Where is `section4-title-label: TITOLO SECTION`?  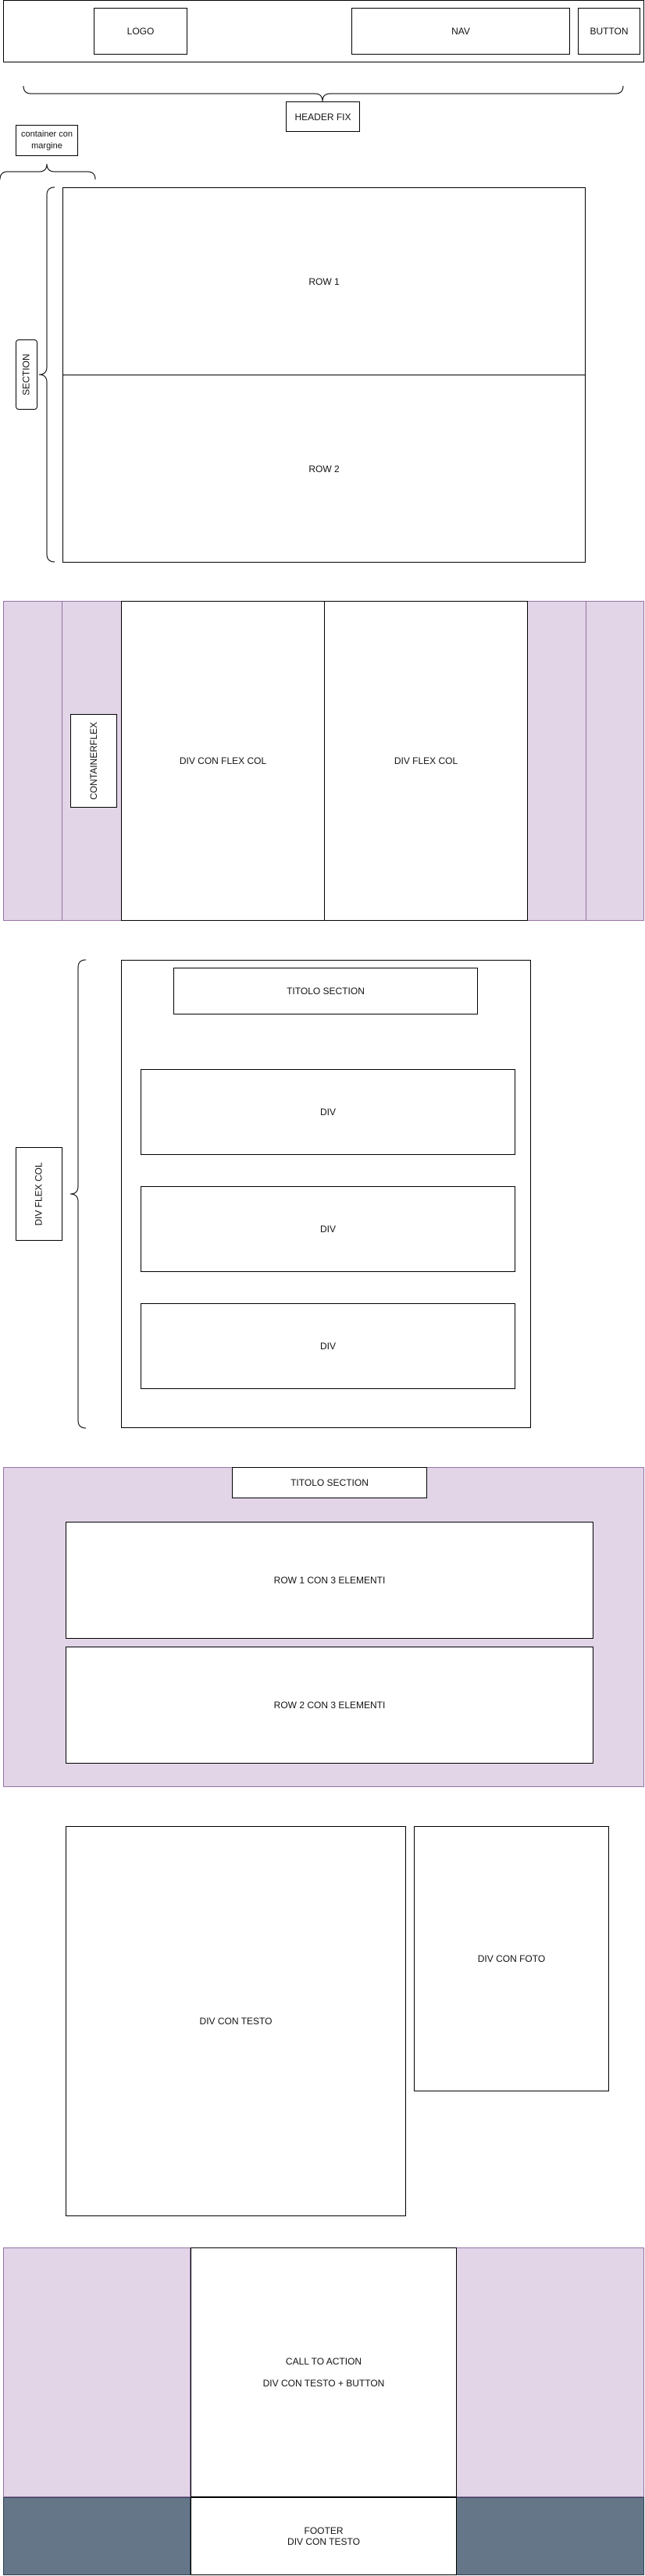 section4-title-label: TITOLO SECTION is located at coordinates (329, 1483).